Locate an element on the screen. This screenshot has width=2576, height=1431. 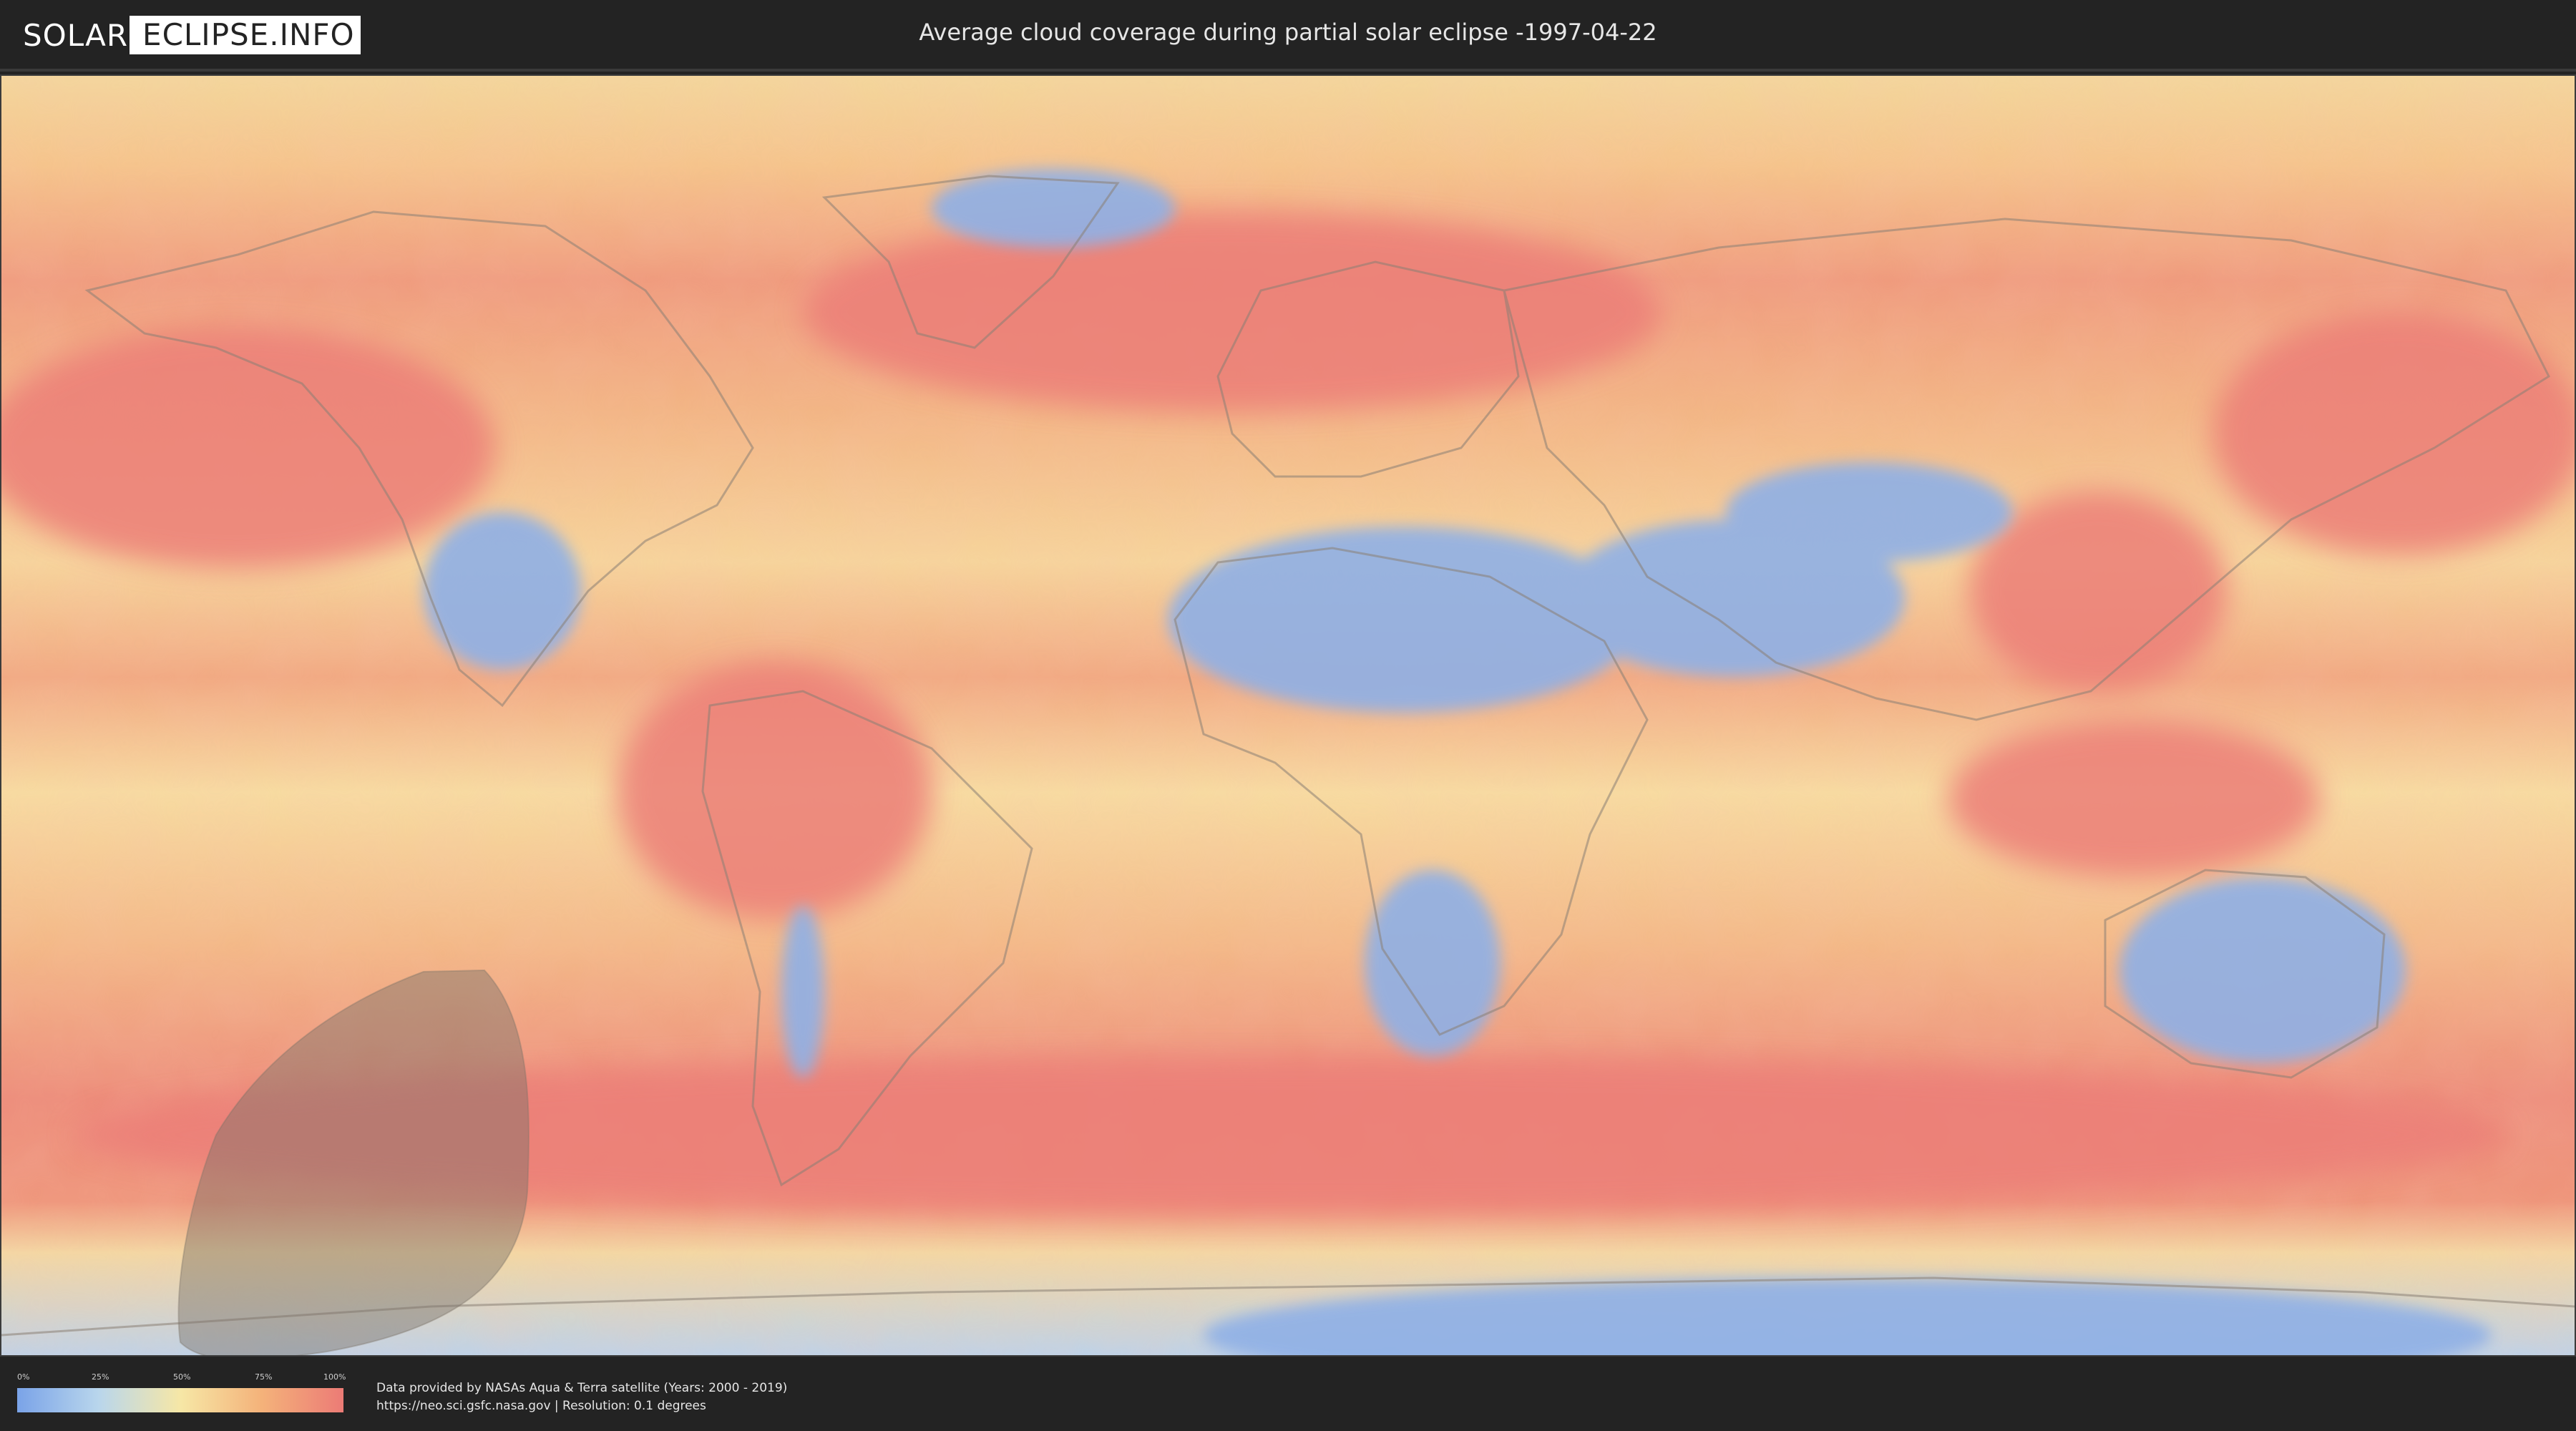
legend-tick-50: 50% is located at coordinates (182, 1377).